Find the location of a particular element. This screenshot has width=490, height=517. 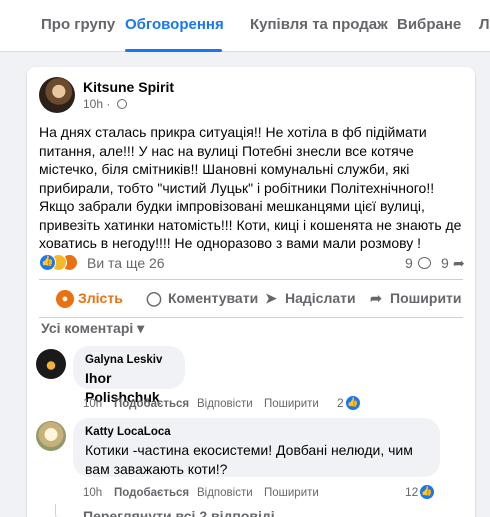

globe-icon is located at coordinates (121, 104).